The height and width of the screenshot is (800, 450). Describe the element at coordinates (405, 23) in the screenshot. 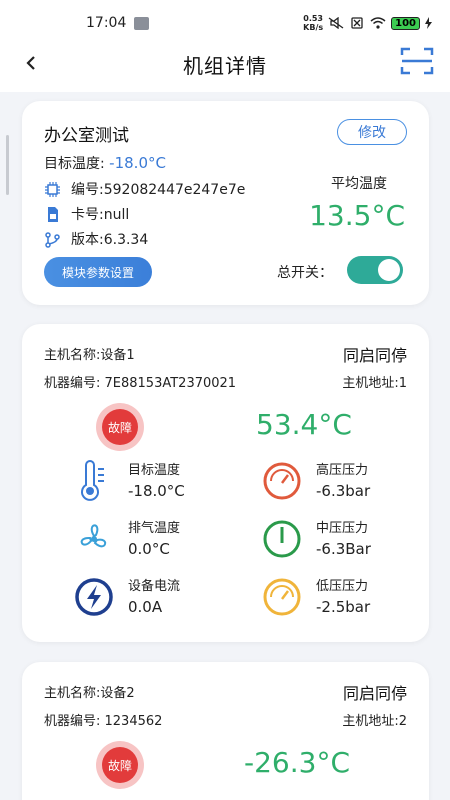

I see `battery-indicator: 100` at that location.